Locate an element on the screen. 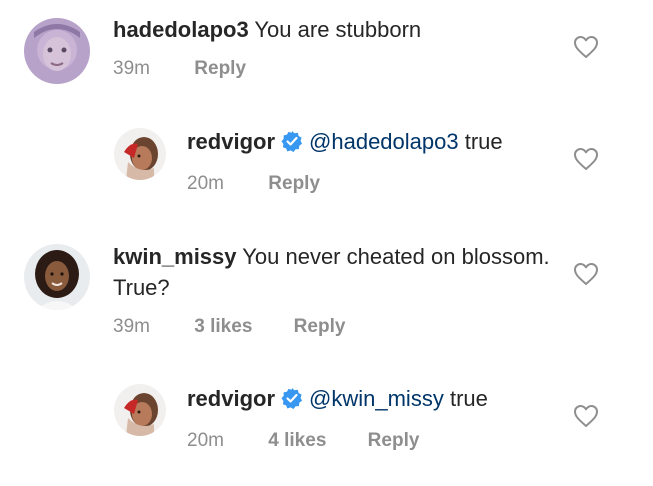 The height and width of the screenshot is (486, 653). comment-text: hadedolapo3 You are stubborn is located at coordinates (338, 29).